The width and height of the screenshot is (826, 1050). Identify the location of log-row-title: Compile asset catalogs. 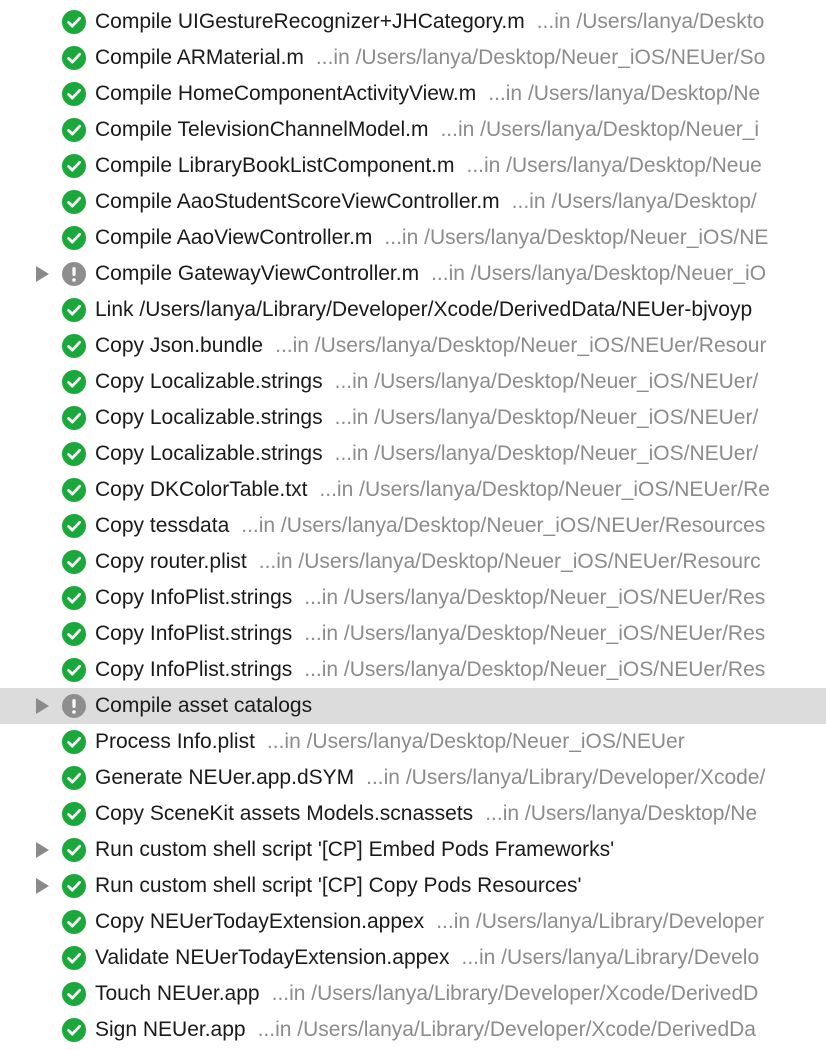
(204, 705).